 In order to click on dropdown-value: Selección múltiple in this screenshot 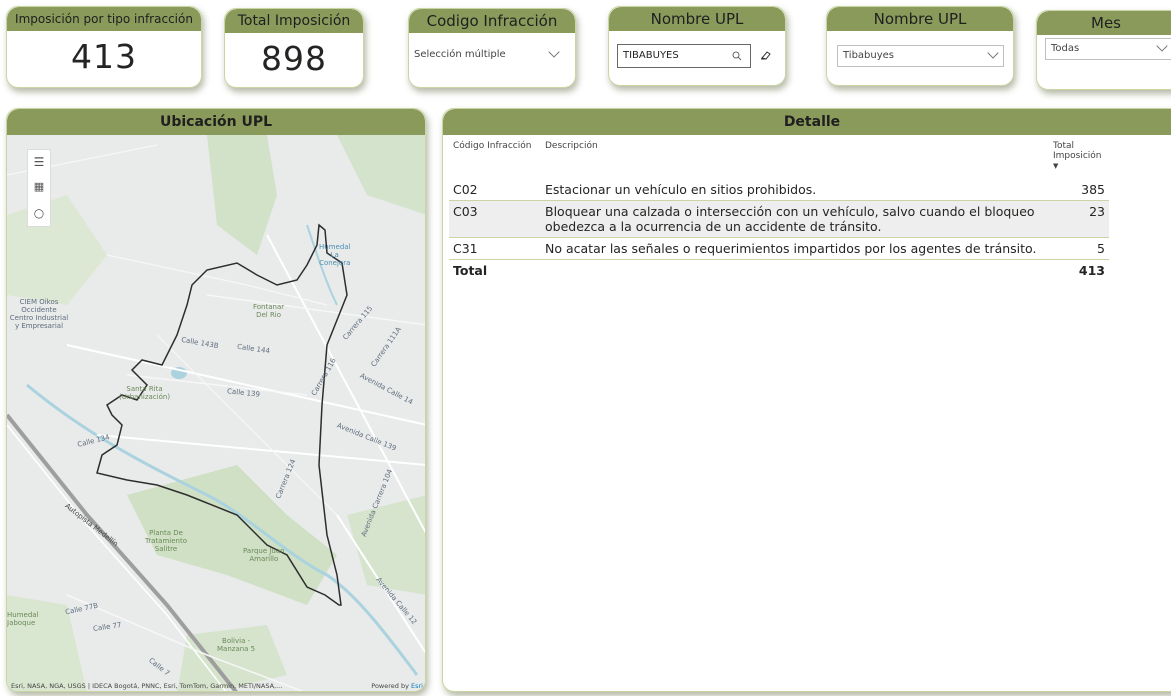, I will do `click(460, 54)`.